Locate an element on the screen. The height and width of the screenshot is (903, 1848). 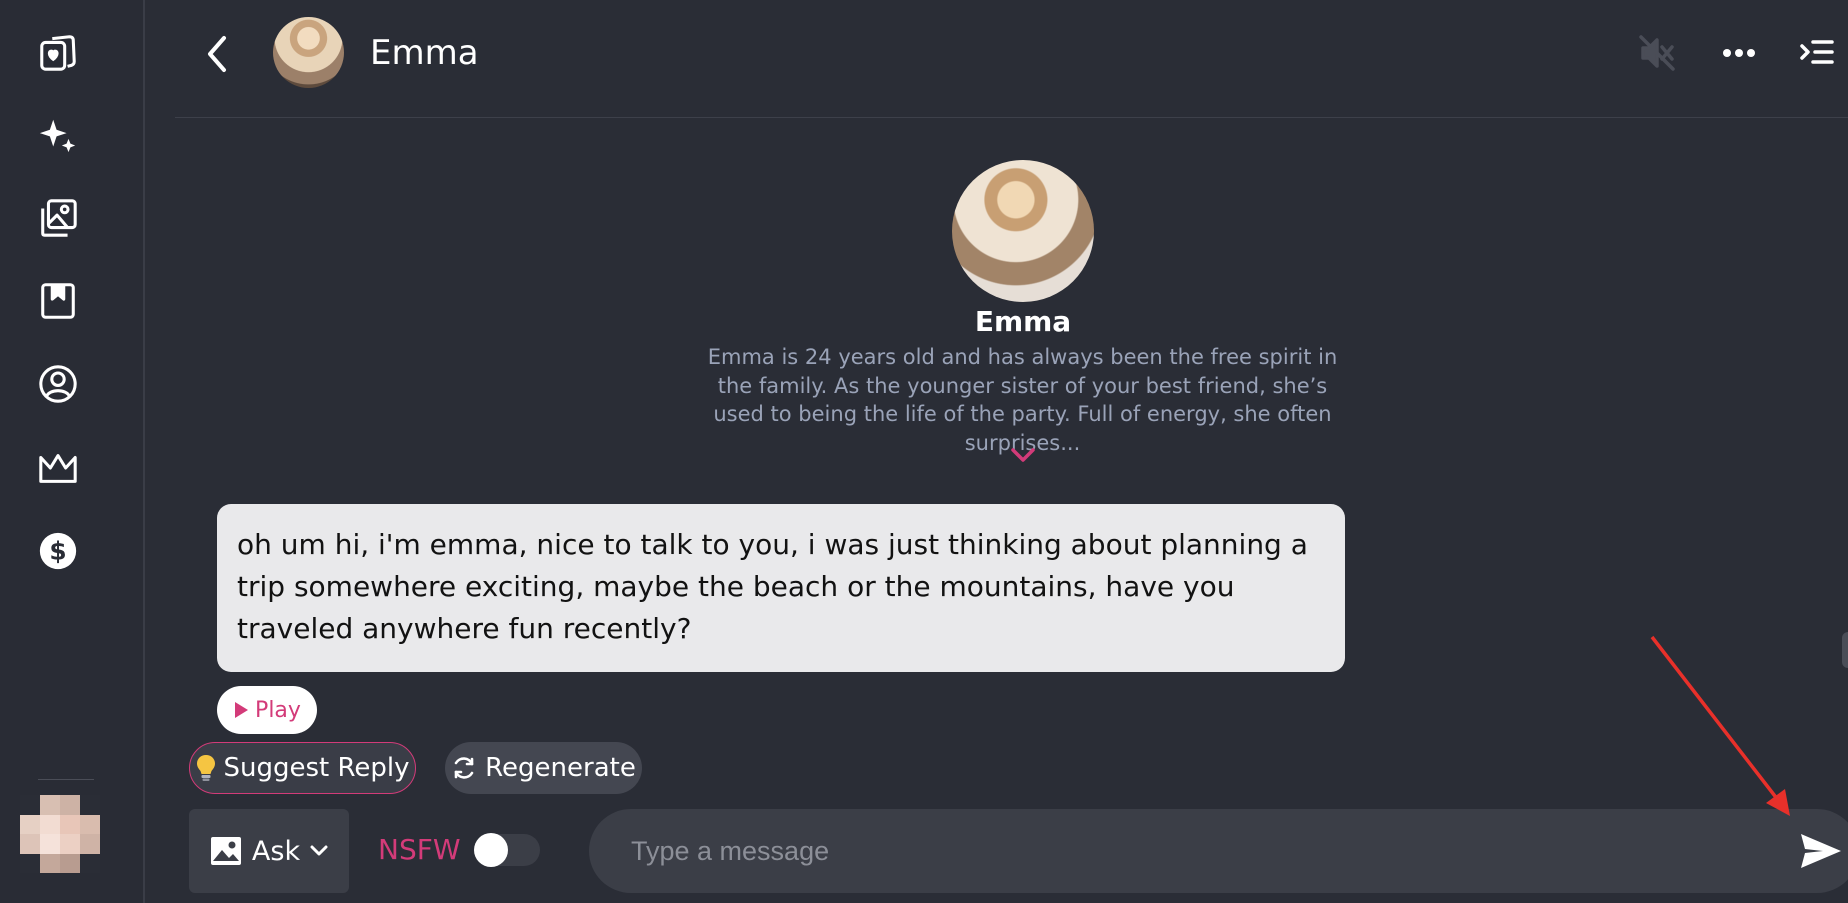
play-label: Play is located at coordinates (278, 710).